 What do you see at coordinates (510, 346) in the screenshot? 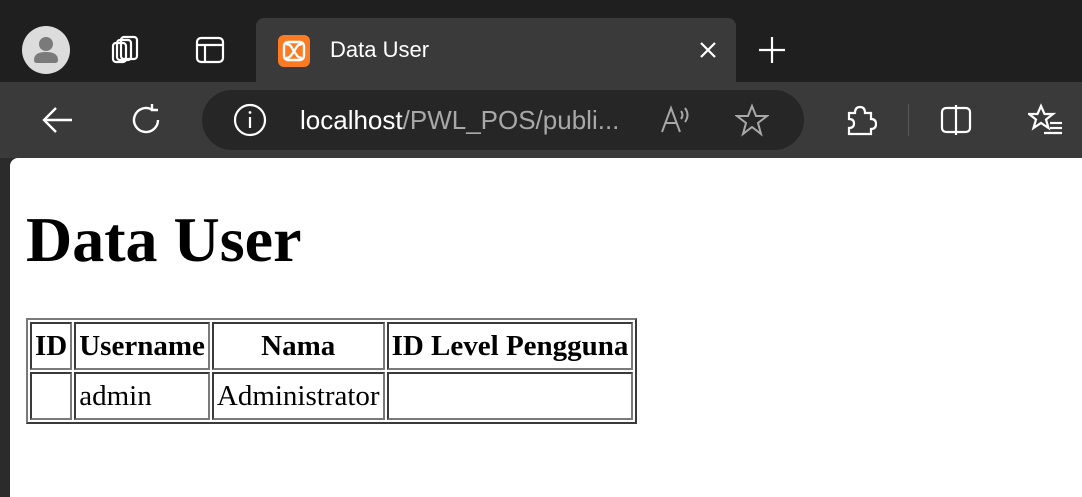
I see `column-header-id-level: ID Level Pengguna` at bounding box center [510, 346].